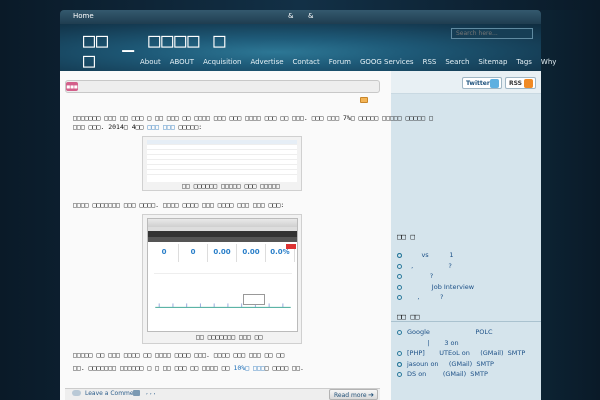 This screenshot has width=600, height=400. I want to click on leave-comment-link: Leave a Comment, so click(112, 393).